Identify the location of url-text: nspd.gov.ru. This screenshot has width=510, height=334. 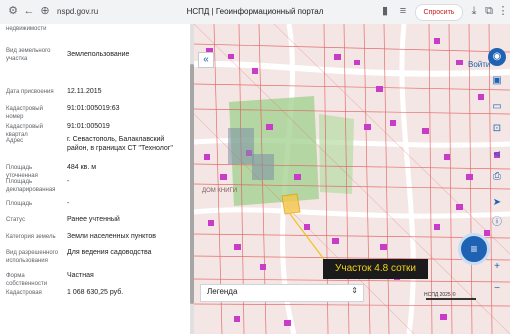
(107, 11).